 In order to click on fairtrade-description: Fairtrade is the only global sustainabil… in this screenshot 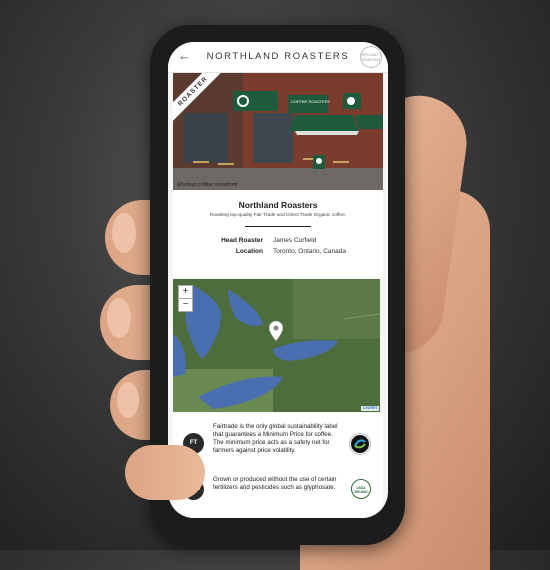, I will do `click(275, 438)`.